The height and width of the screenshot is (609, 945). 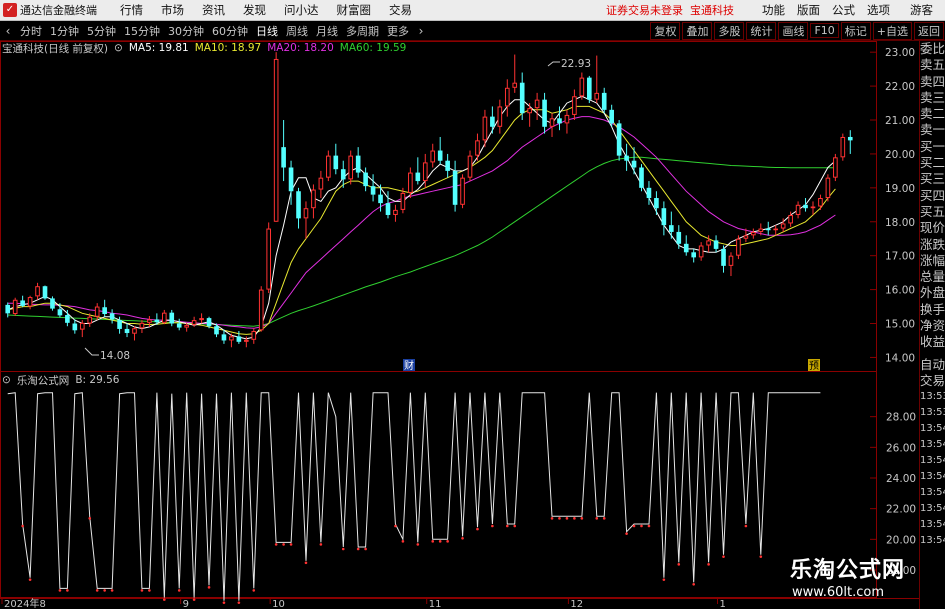 What do you see at coordinates (873, 204) in the screenshot?
I see `chart-gridlines` at bounding box center [873, 204].